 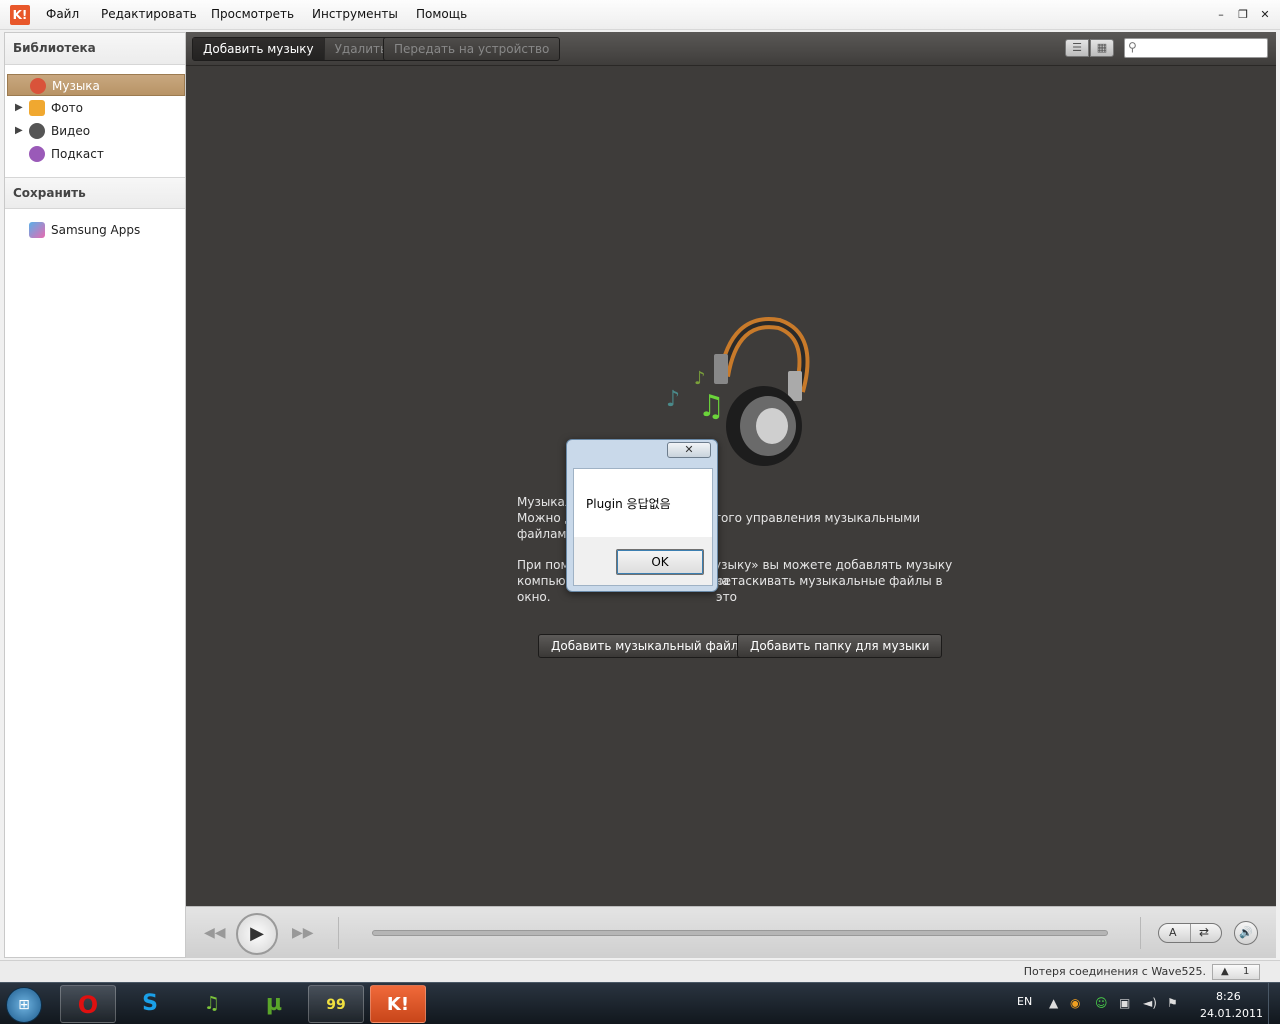 I want to click on shuffle-icon: ⇄, so click(x=1204, y=932).